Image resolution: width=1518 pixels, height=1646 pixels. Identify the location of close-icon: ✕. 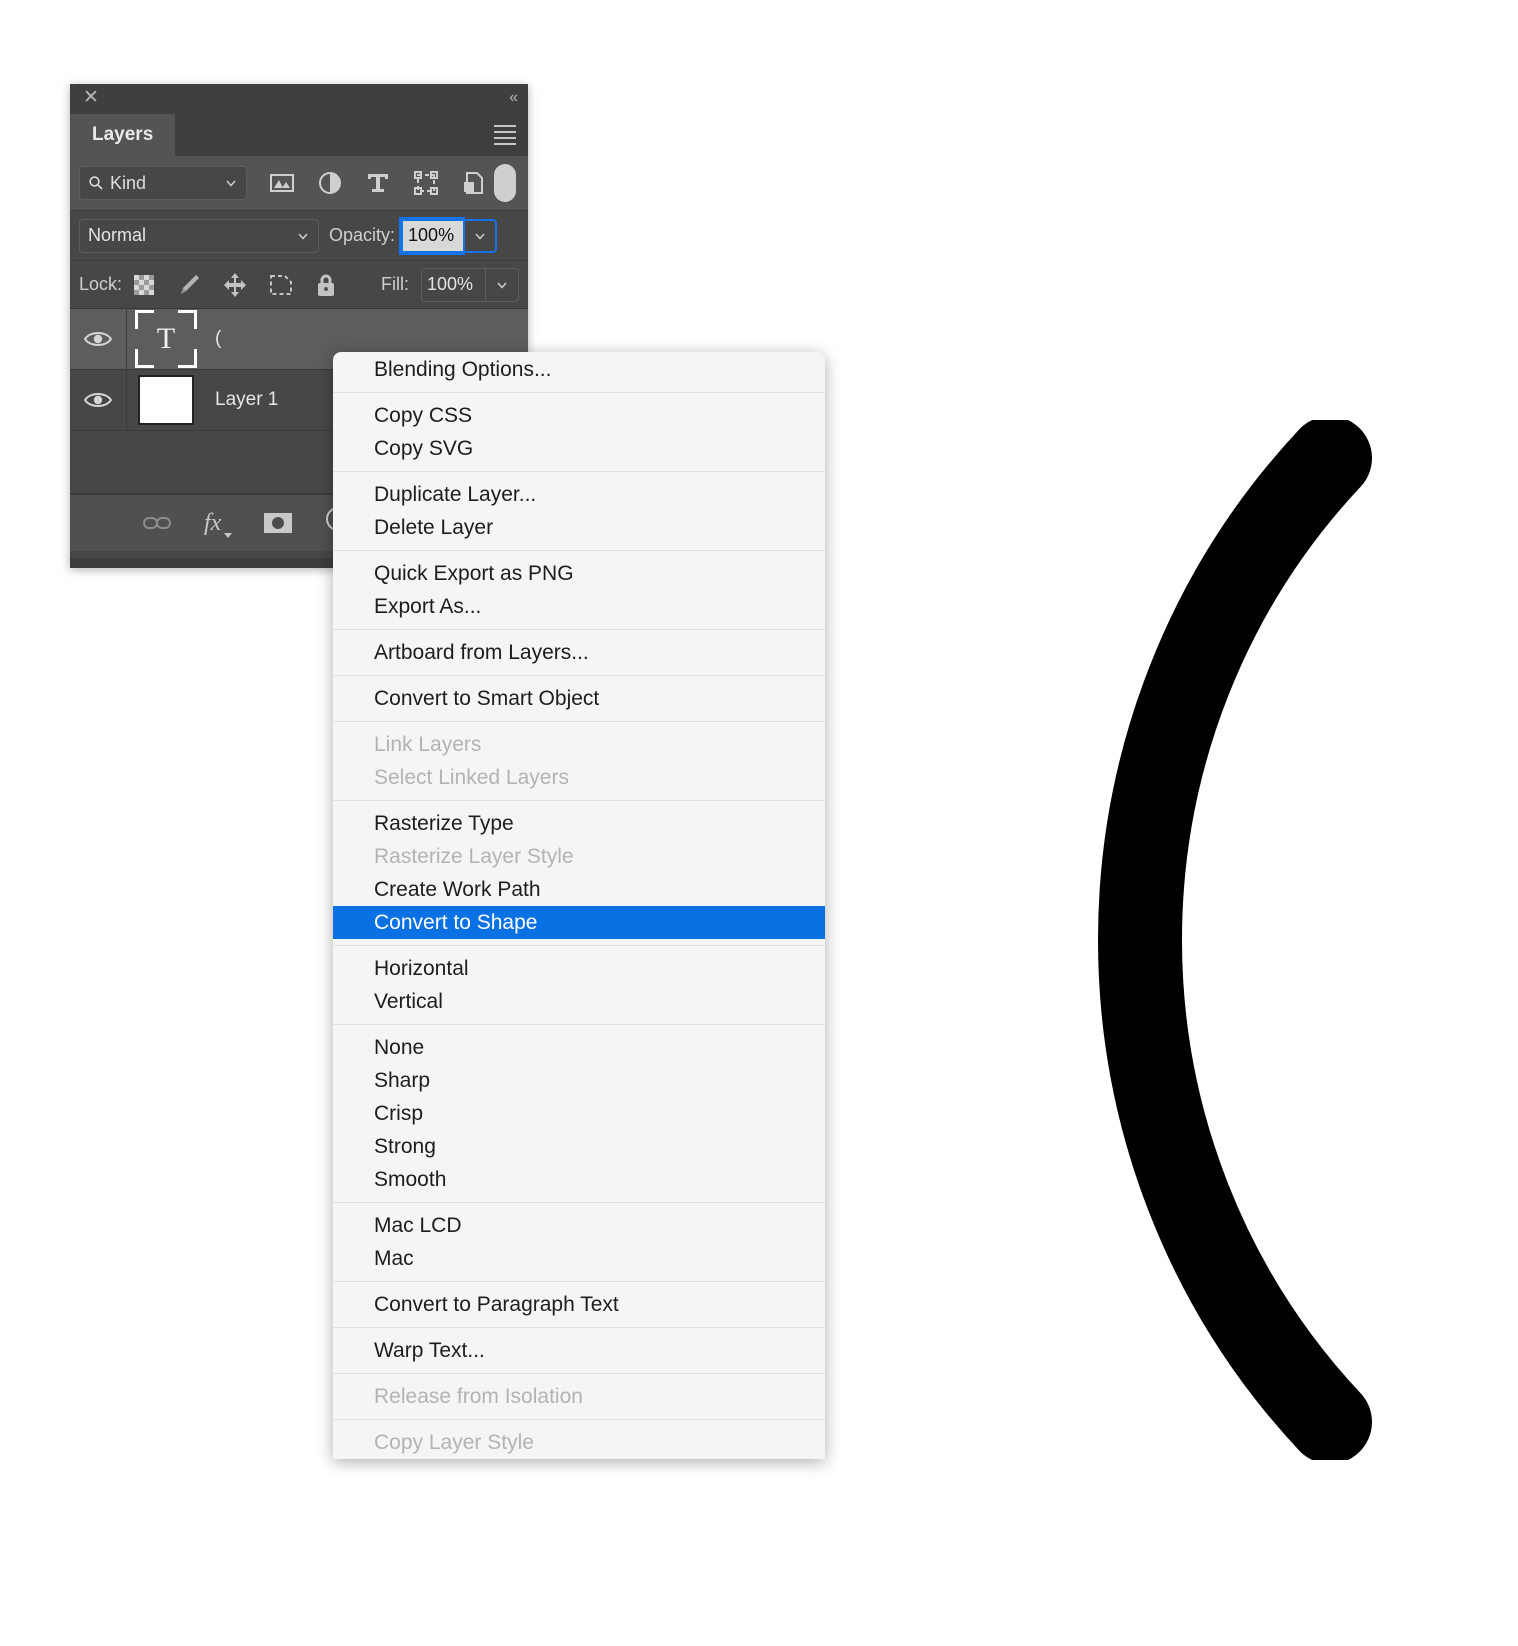
(91, 98).